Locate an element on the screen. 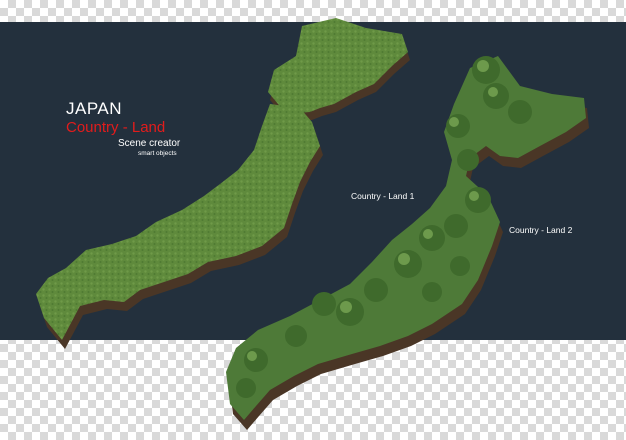 This screenshot has width=626, height=440. land-1-label: Country - Land 1 is located at coordinates (383, 196).